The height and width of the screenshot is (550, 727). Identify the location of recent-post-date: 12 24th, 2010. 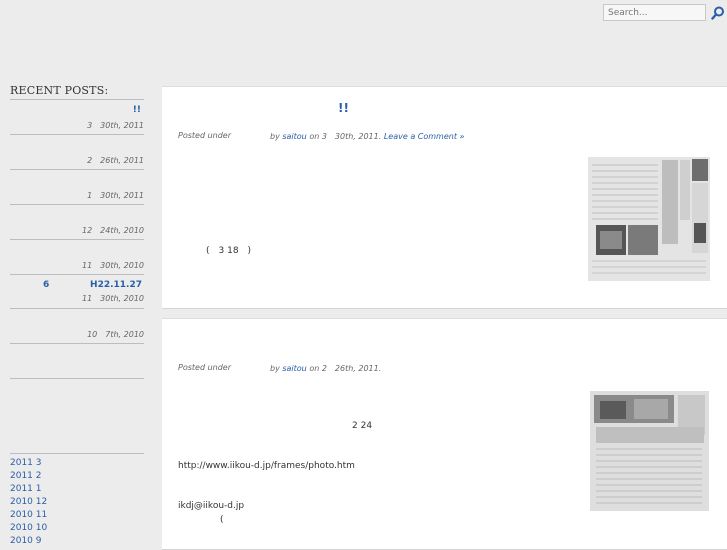
(112, 230).